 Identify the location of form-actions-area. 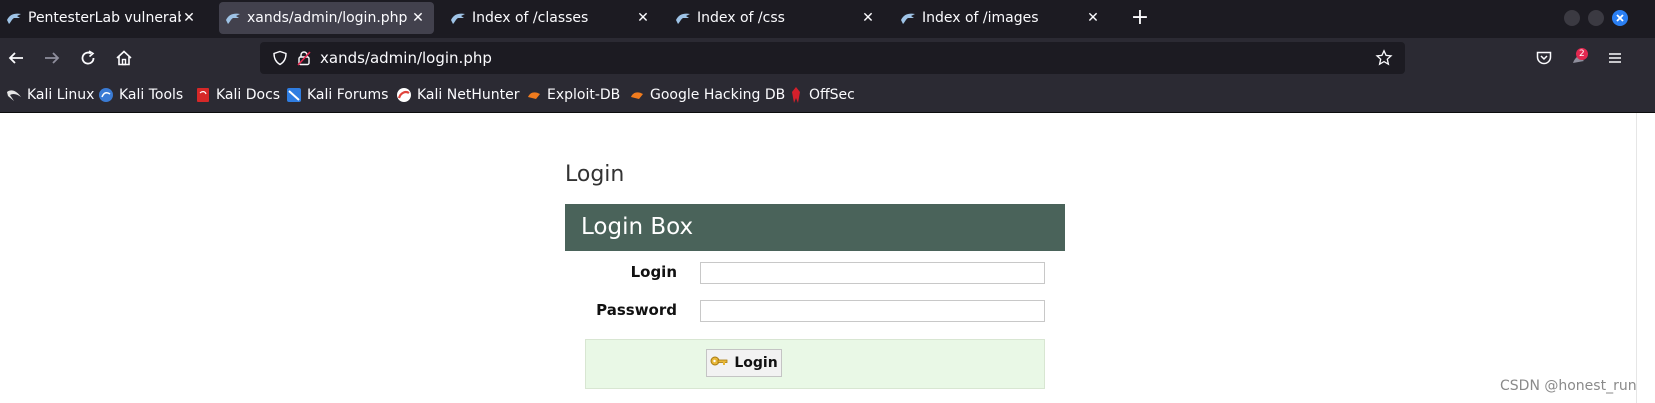
(815, 364).